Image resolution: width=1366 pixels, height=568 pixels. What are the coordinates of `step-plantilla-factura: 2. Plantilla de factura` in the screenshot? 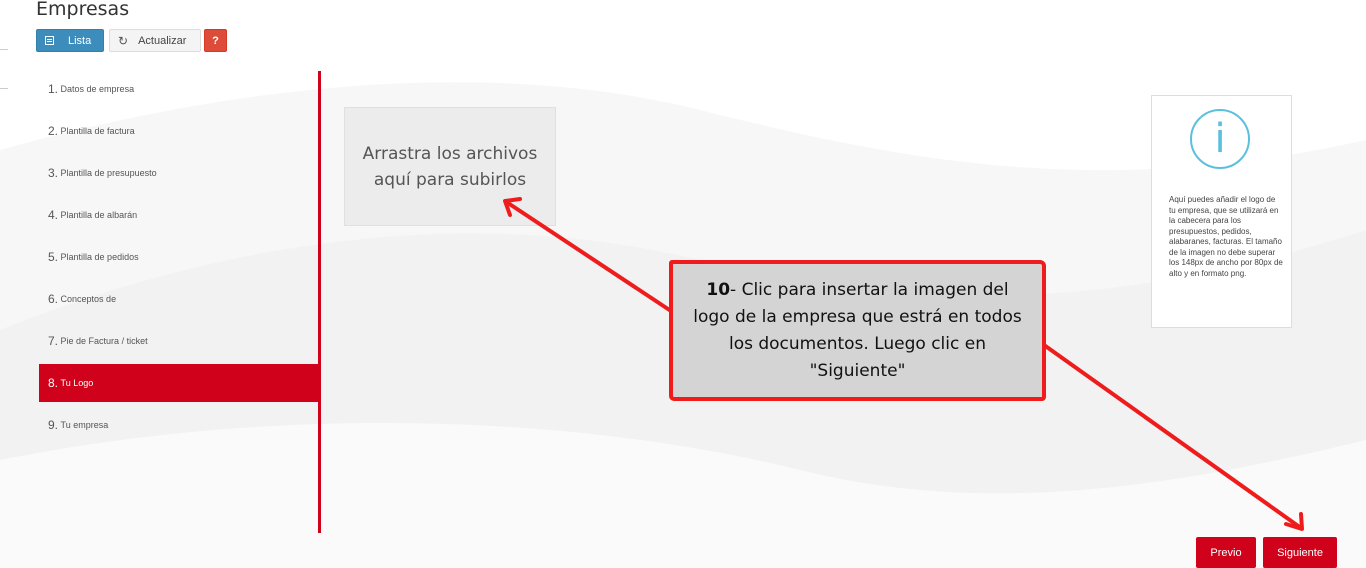 It's located at (179, 131).